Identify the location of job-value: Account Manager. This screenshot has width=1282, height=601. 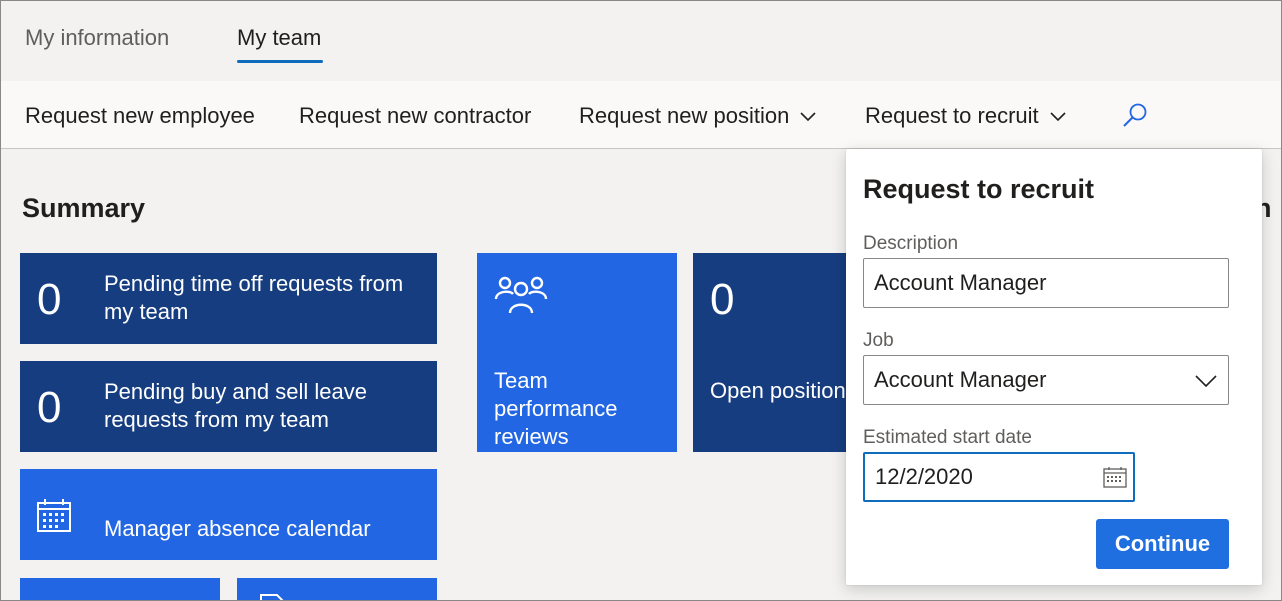
(960, 379).